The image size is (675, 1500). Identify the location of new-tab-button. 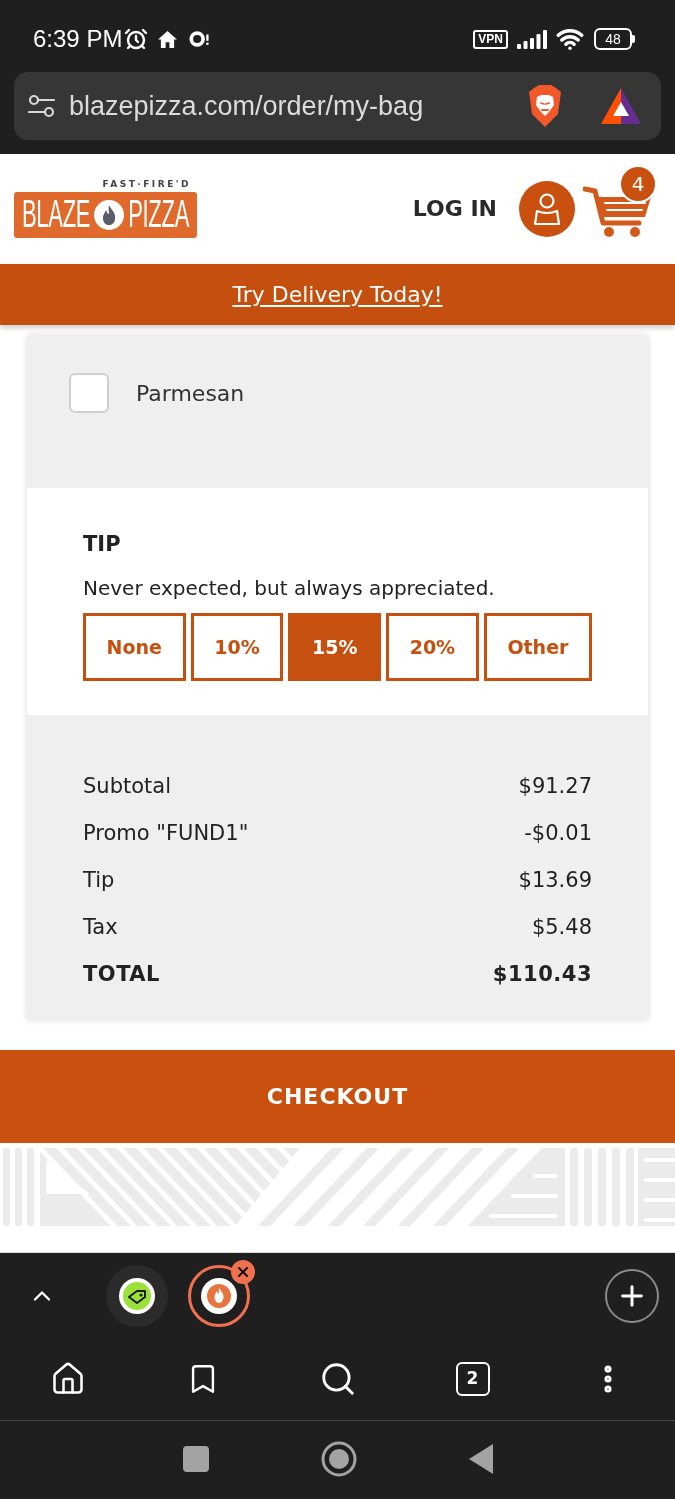
(632, 1296).